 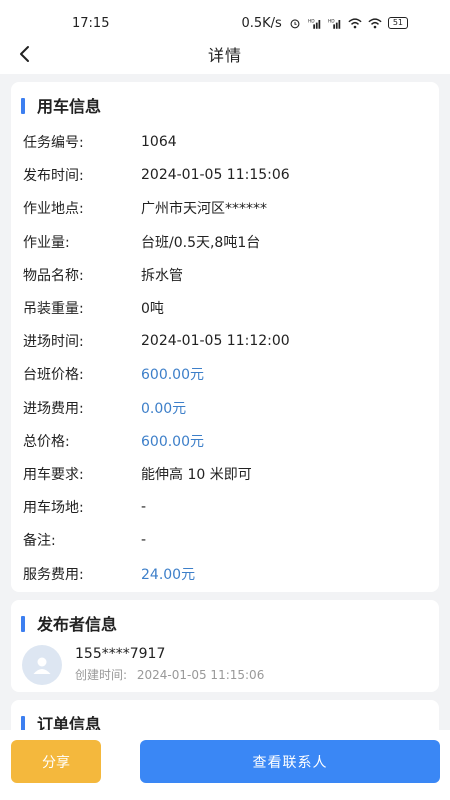 What do you see at coordinates (324, 23) in the screenshot?
I see `status-icons: 0.5K/s HD HD 51` at bounding box center [324, 23].